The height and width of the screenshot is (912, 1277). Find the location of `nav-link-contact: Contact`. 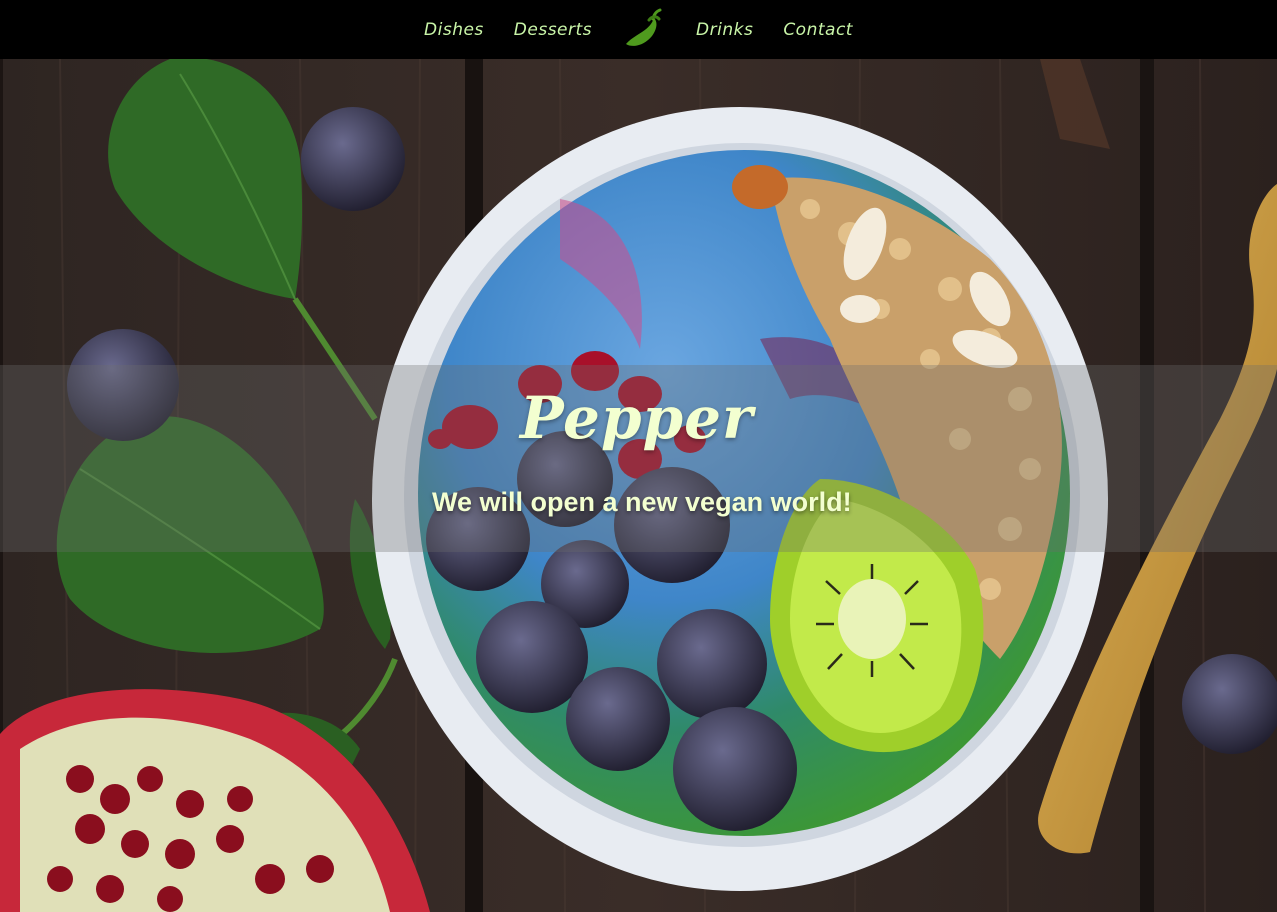

nav-link-contact: Contact is located at coordinates (818, 30).